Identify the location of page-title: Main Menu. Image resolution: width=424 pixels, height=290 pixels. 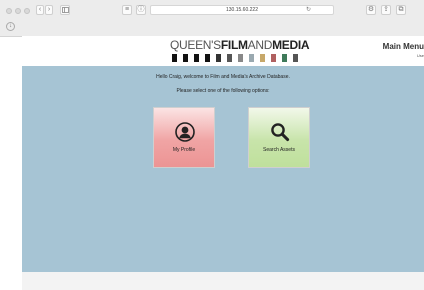
(403, 46).